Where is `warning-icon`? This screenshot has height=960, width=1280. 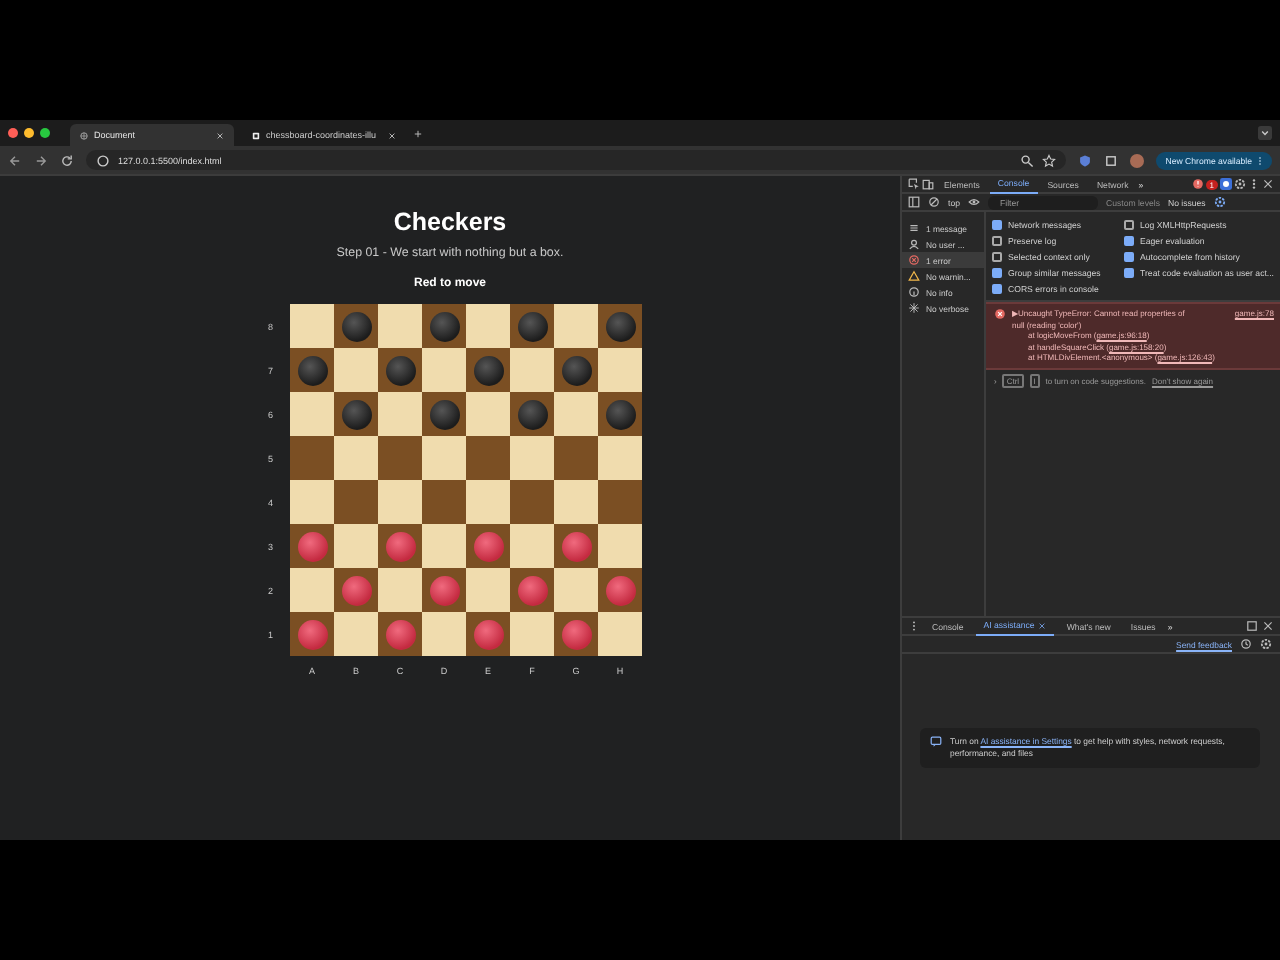
warning-icon is located at coordinates (914, 276).